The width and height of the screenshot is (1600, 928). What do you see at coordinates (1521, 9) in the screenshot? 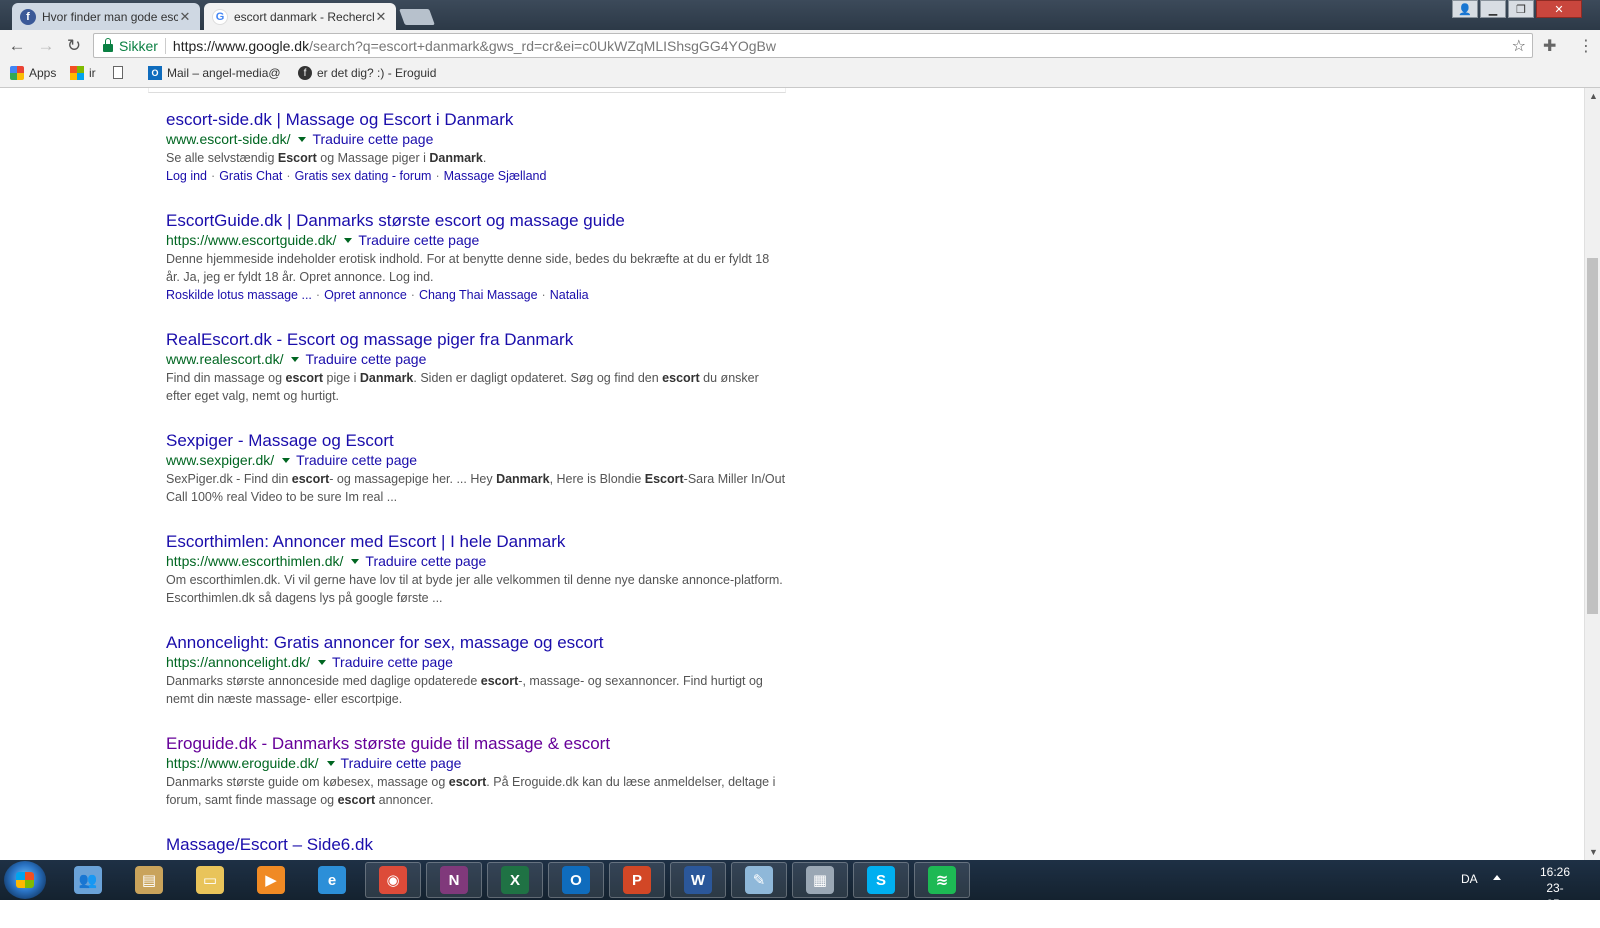
I see `restore-button: ❐` at bounding box center [1521, 9].